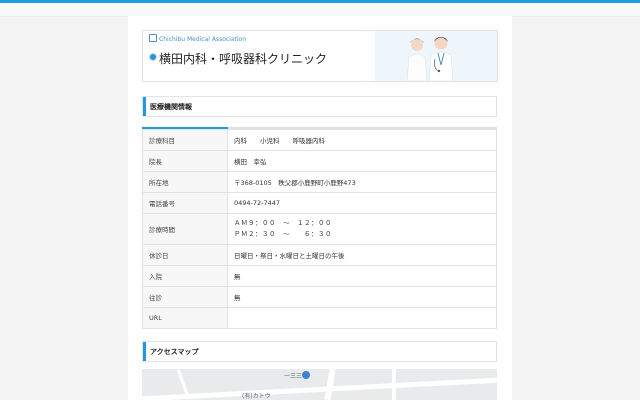  I want to click on row-value: 〒368-0105 秩父郡小鹿野町小鹿野473, so click(362, 182).